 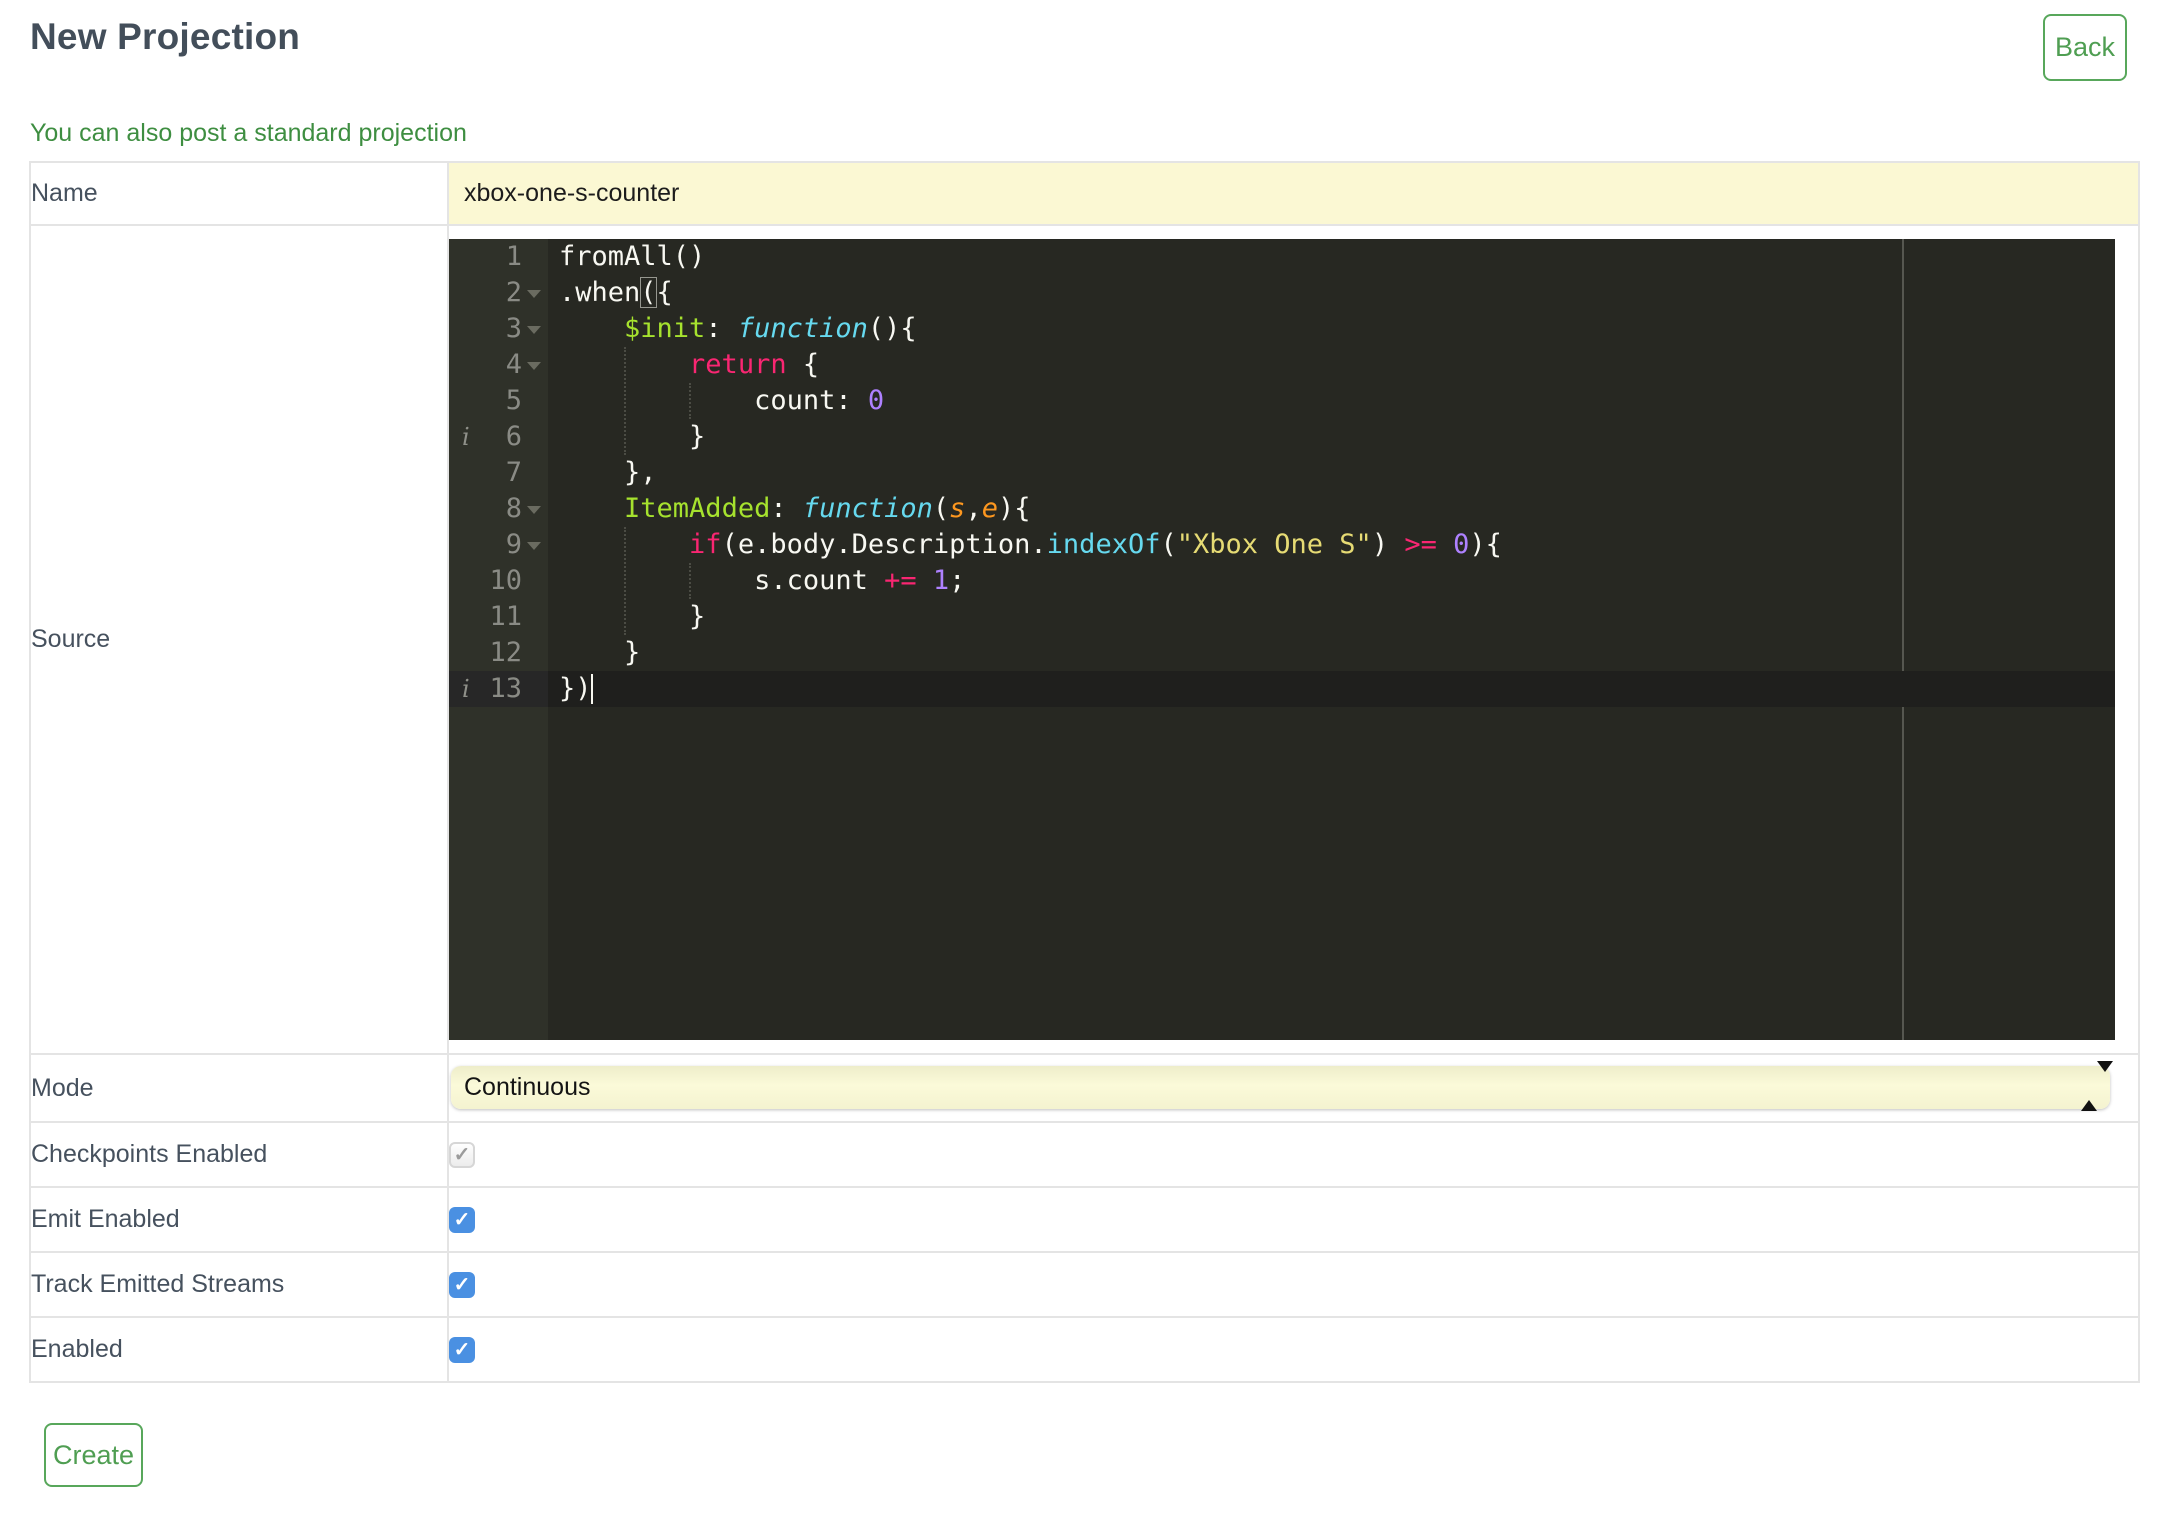 What do you see at coordinates (1331, 401) in the screenshot?
I see `code-line-5: count: 0` at bounding box center [1331, 401].